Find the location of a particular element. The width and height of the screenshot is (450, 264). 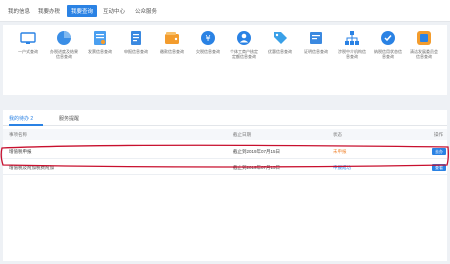

service-label: 一户式查询 is located at coordinates (28, 51).